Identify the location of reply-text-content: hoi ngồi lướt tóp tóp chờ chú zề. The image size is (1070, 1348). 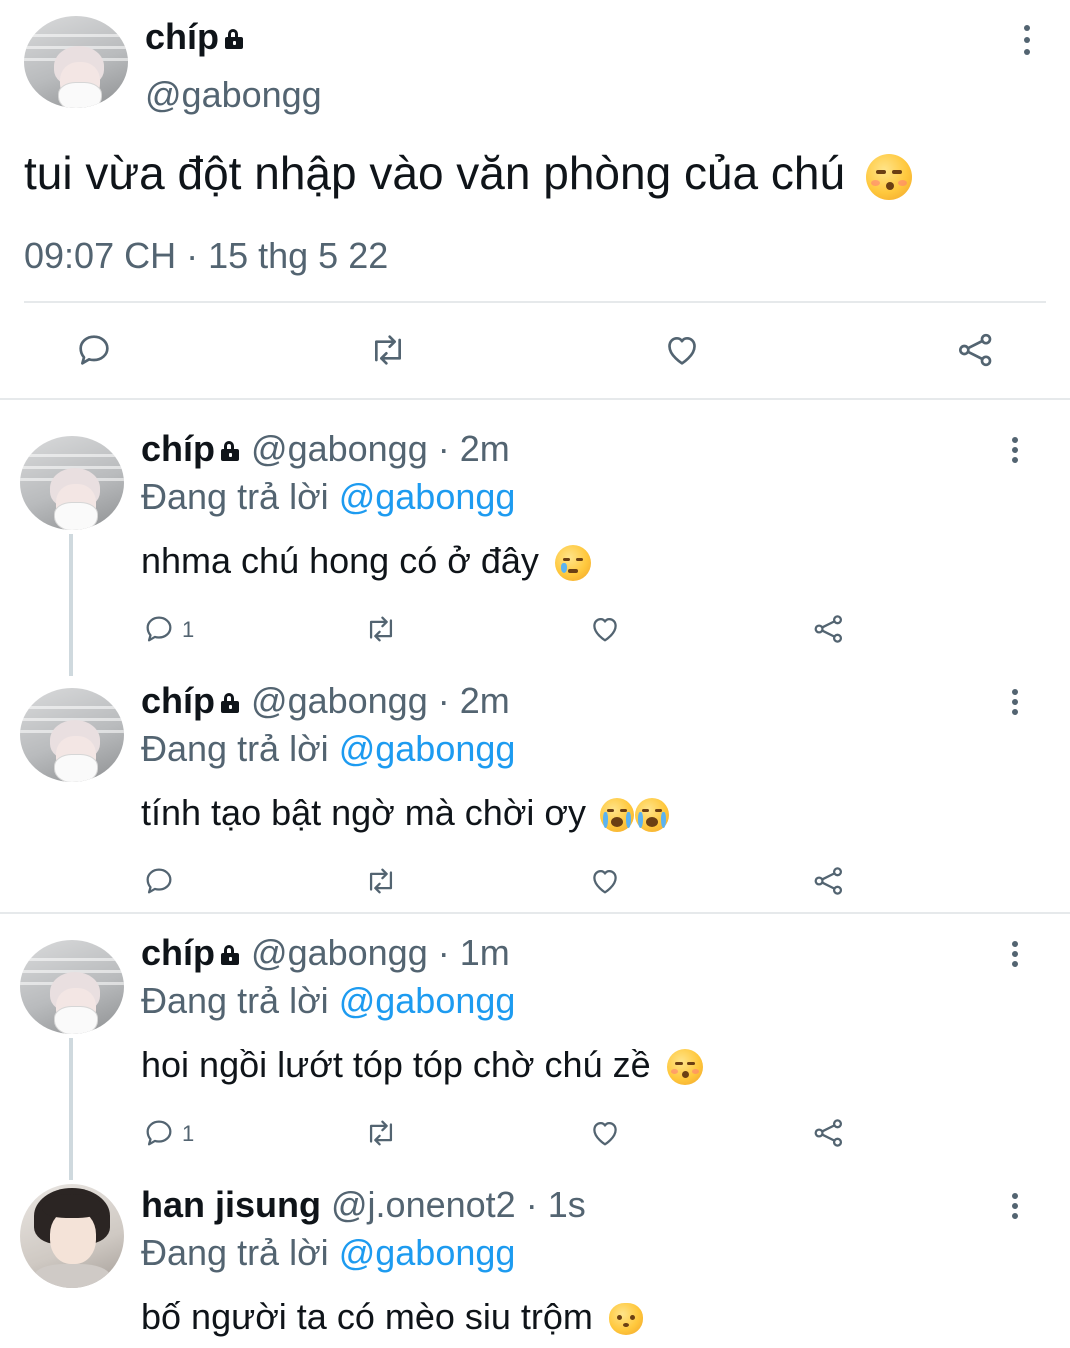
(396, 1064).